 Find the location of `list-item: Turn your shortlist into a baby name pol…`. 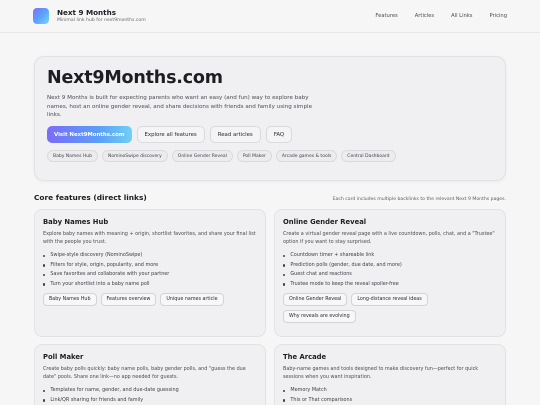

list-item: Turn your shortlist into a baby name pol… is located at coordinates (150, 285).